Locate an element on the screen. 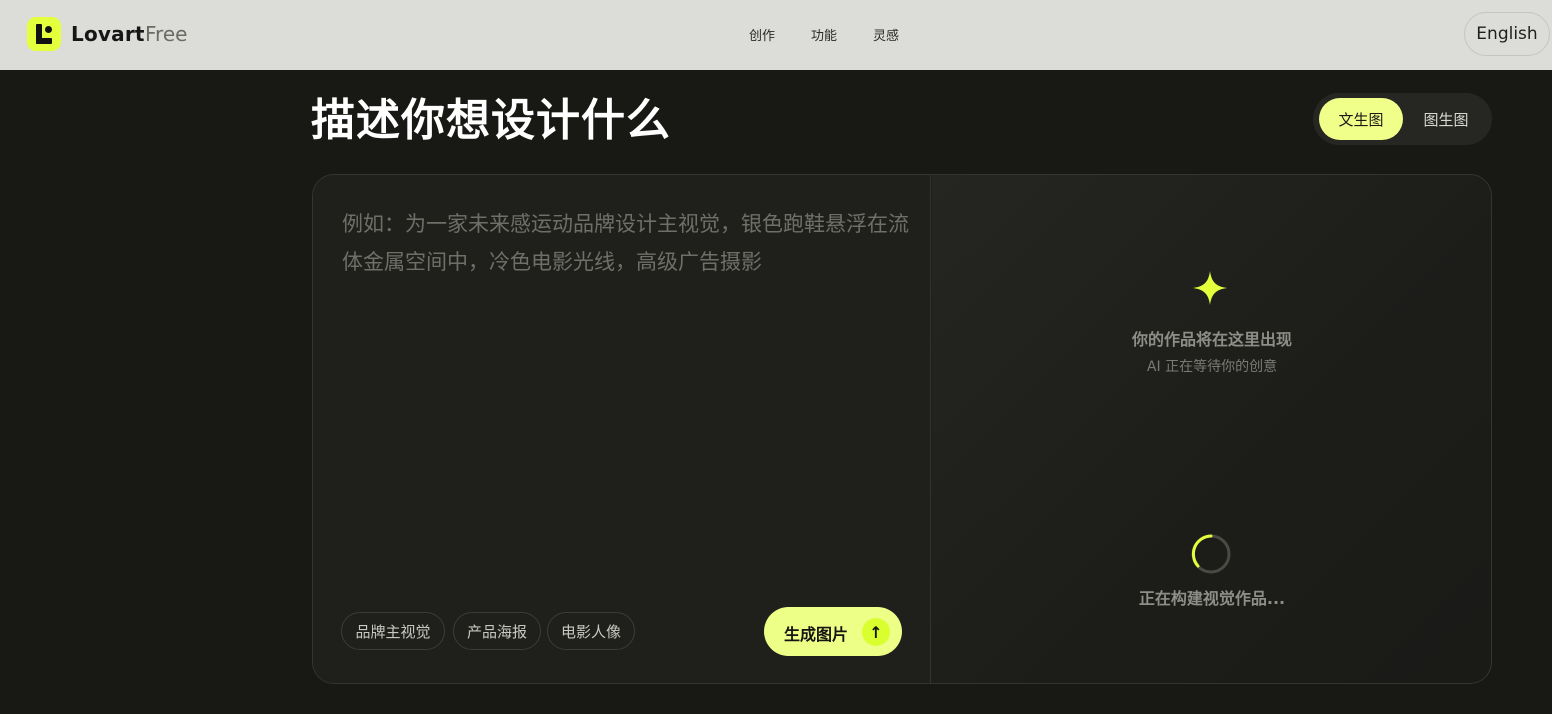 This screenshot has width=1552, height=714. plan-label: Free is located at coordinates (166, 34).